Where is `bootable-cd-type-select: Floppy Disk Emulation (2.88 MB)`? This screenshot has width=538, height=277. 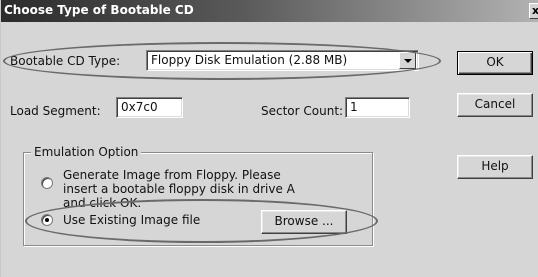 bootable-cd-type-select: Floppy Disk Emulation (2.88 MB) is located at coordinates (282, 60).